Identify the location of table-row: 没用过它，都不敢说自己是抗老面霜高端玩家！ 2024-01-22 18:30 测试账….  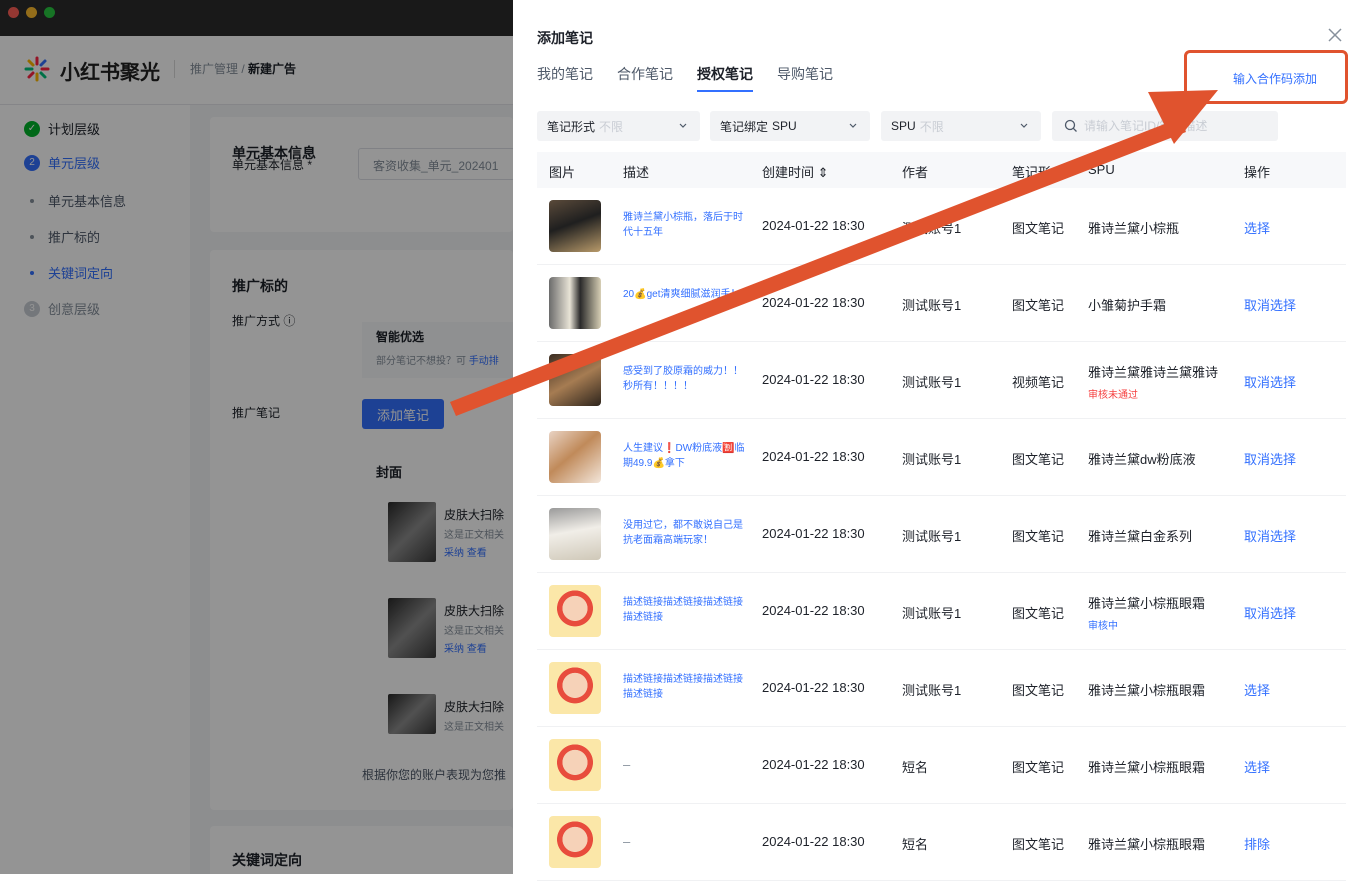
(941, 534).